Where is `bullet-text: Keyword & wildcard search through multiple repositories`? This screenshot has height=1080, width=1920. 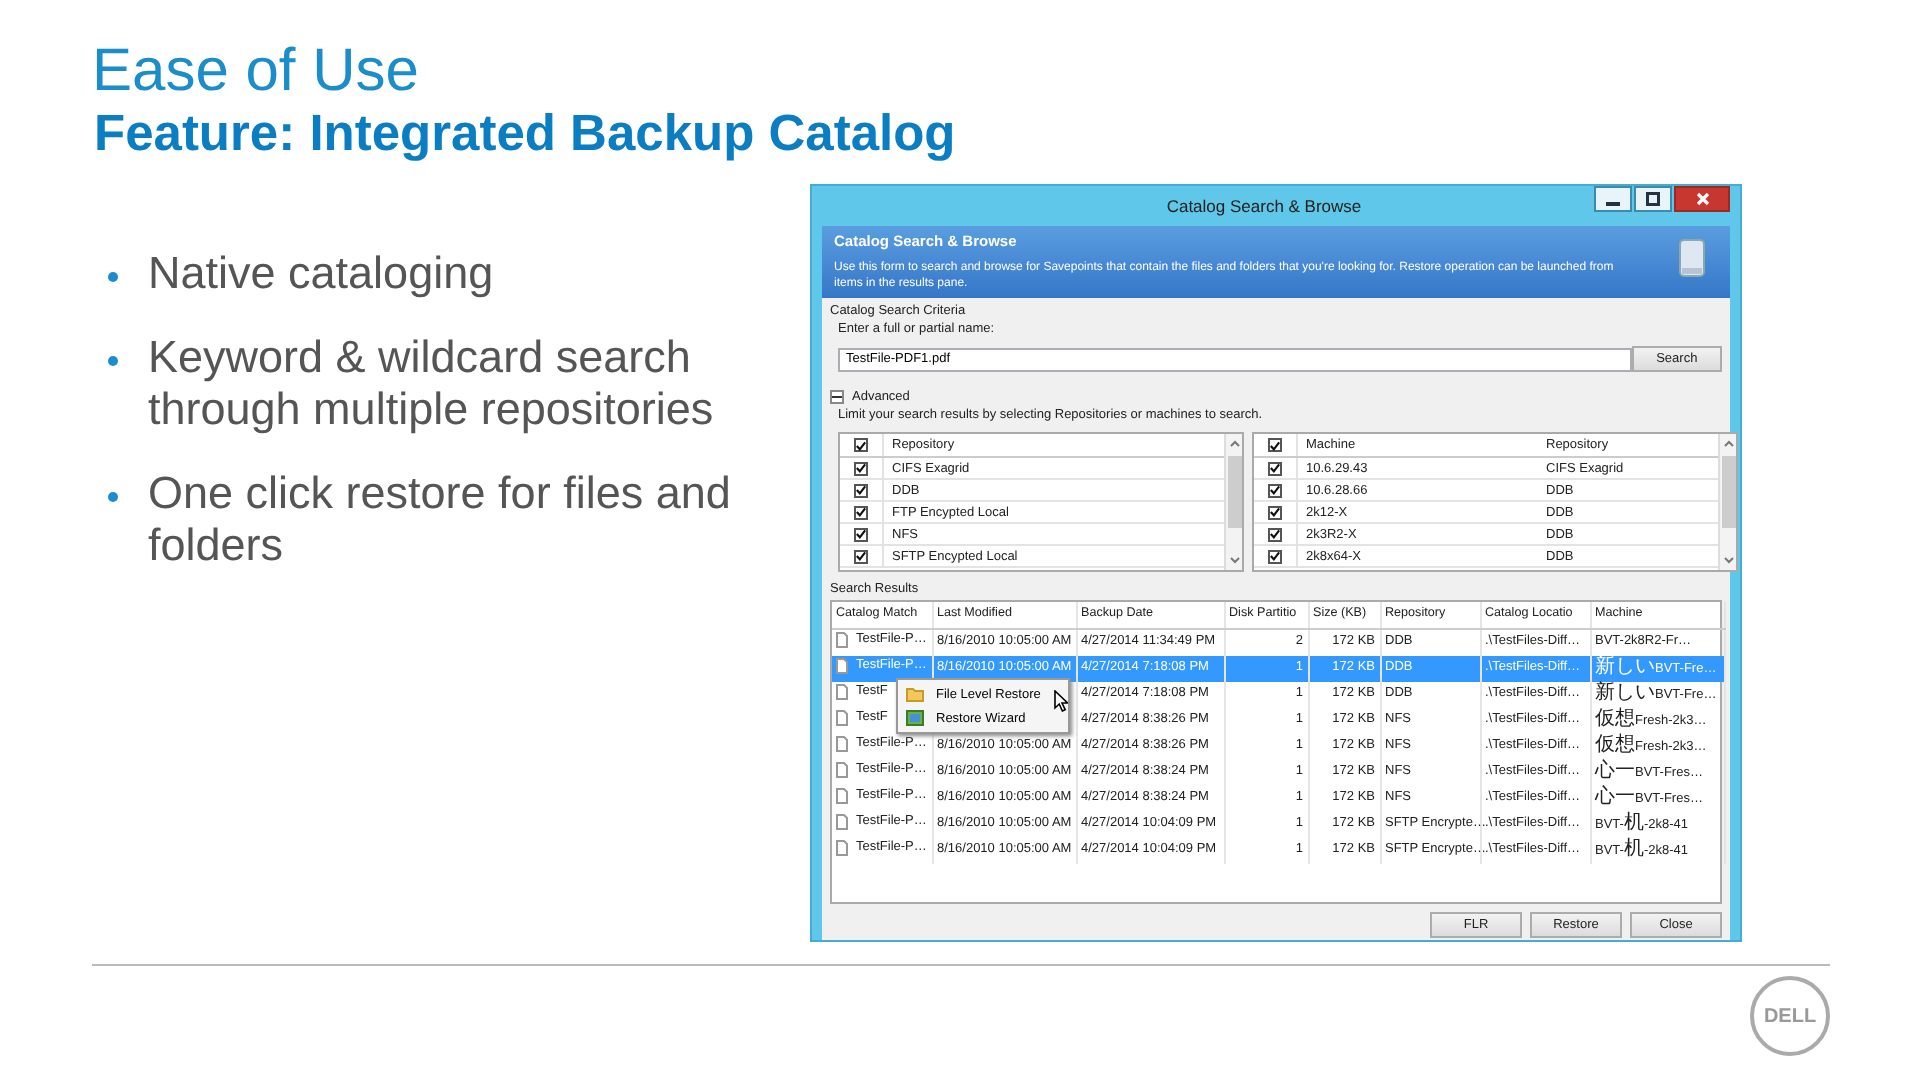 bullet-text: Keyword & wildcard search through multiple repositories is located at coordinates (432, 384).